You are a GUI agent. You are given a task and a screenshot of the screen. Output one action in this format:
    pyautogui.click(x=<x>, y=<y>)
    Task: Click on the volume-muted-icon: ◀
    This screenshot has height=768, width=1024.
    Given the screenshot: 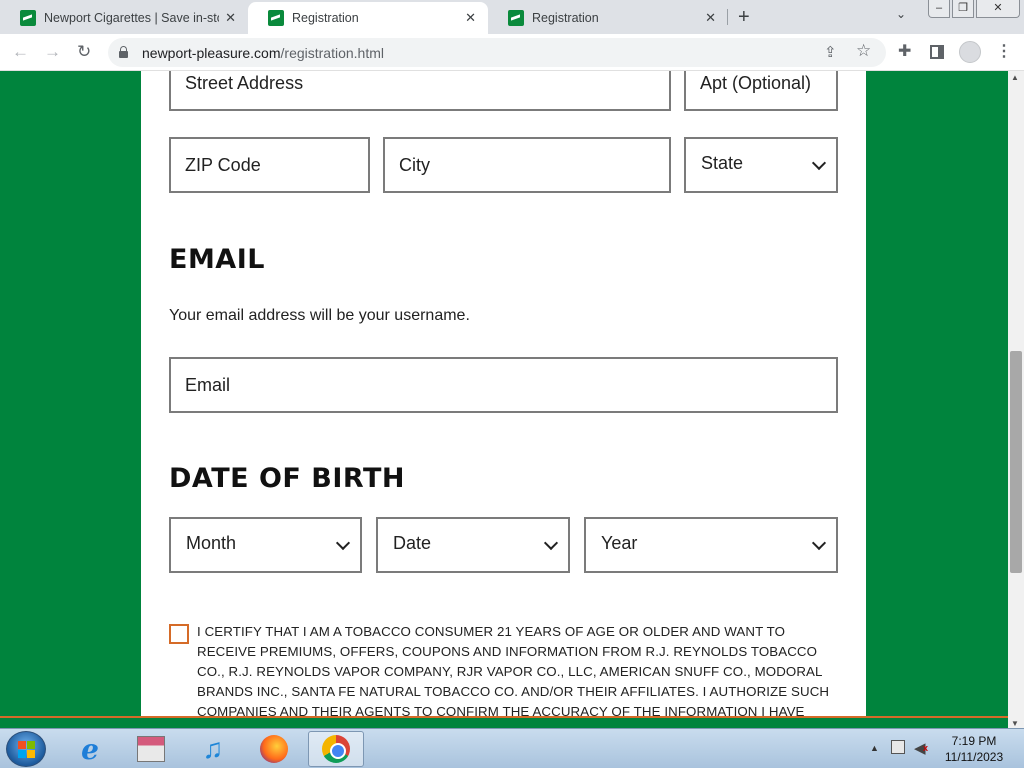 What is the action you would take?
    pyautogui.click(x=920, y=748)
    